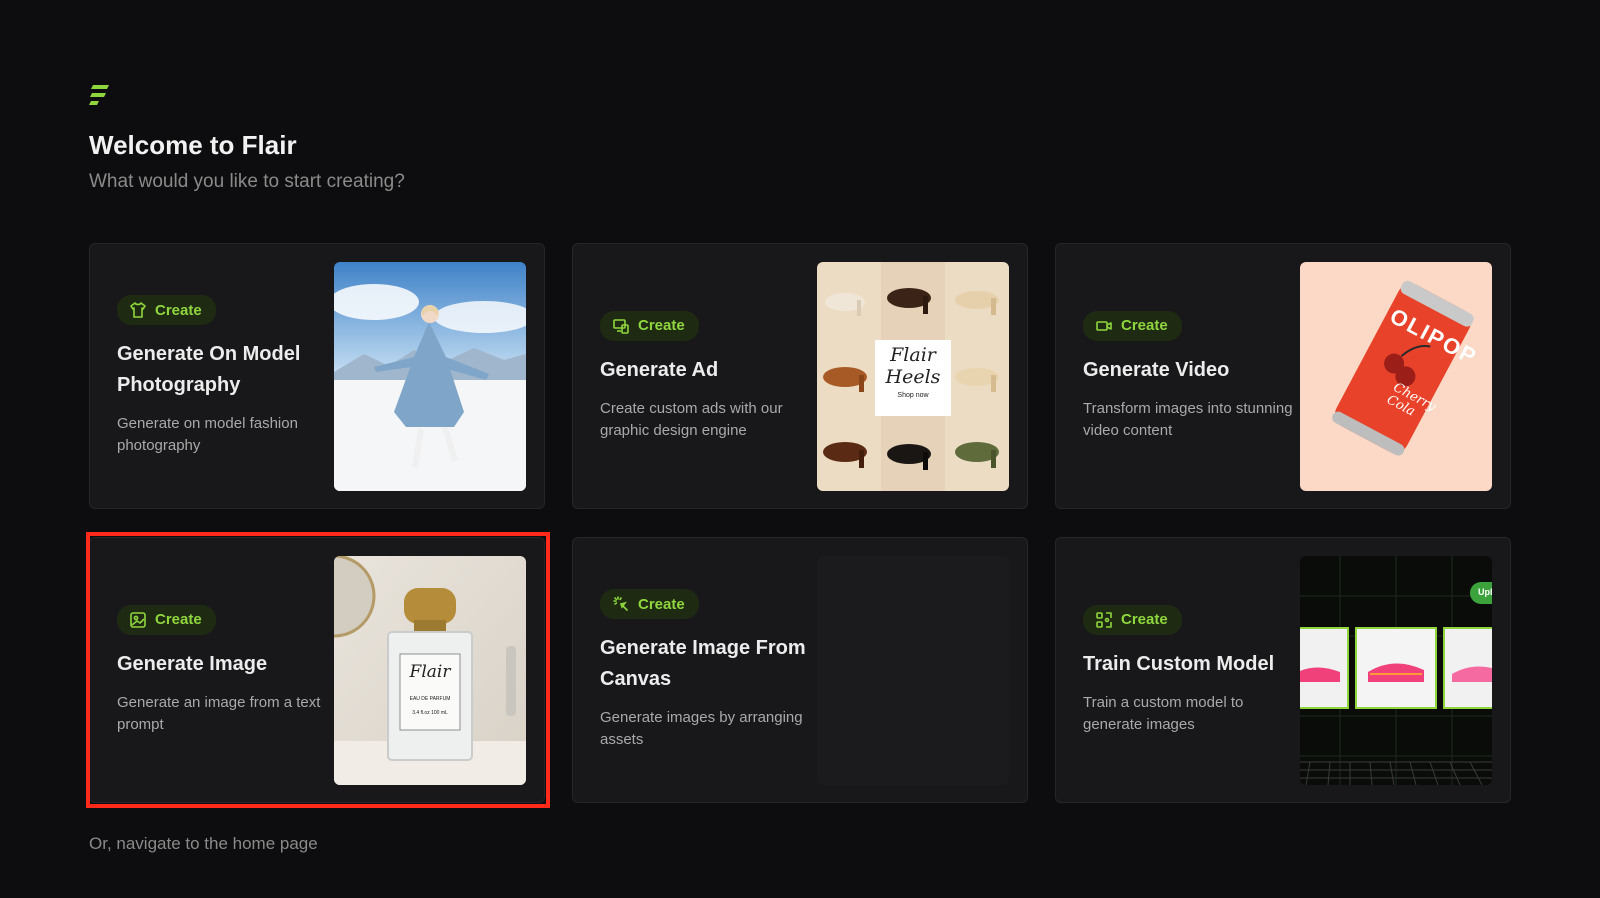 The width and height of the screenshot is (1600, 898). What do you see at coordinates (1104, 325) in the screenshot?
I see `video-camera-icon` at bounding box center [1104, 325].